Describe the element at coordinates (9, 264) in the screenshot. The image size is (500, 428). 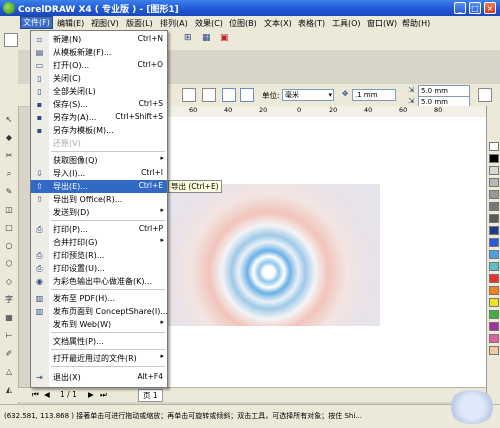
I see `polygon-tool-icon: ⬡` at that location.